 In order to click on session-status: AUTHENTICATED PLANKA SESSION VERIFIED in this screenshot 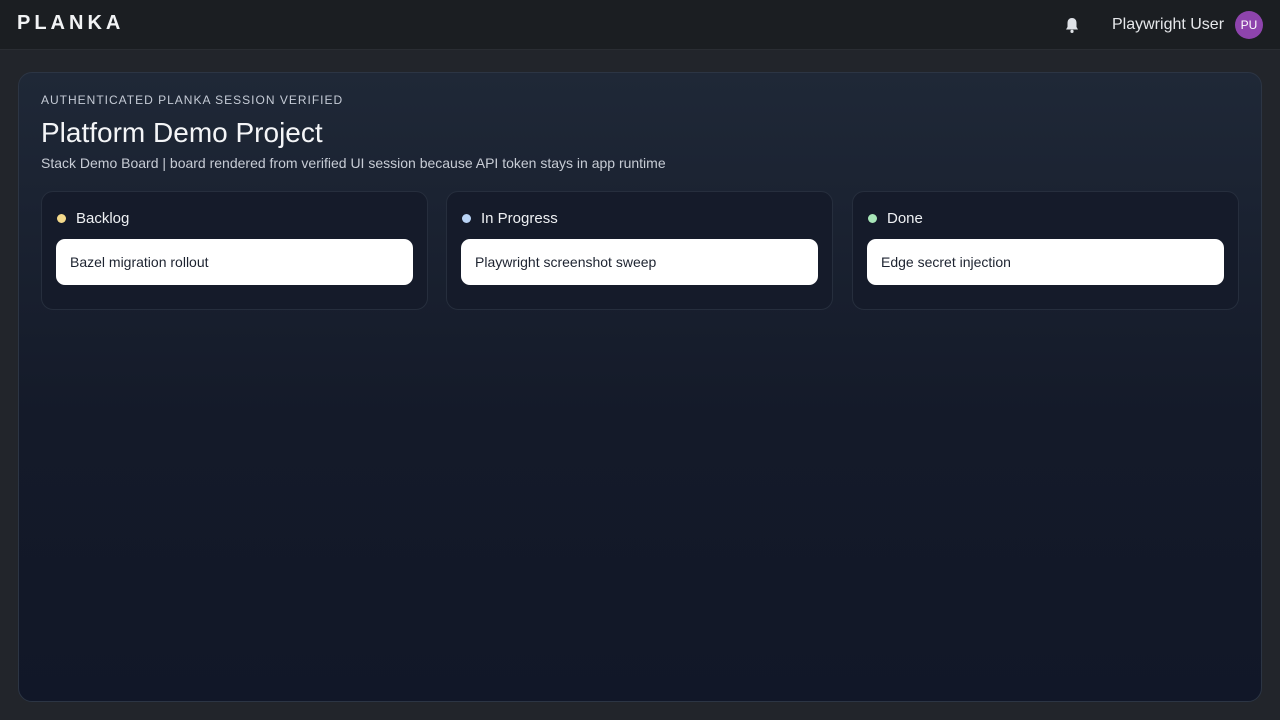, I will do `click(192, 100)`.